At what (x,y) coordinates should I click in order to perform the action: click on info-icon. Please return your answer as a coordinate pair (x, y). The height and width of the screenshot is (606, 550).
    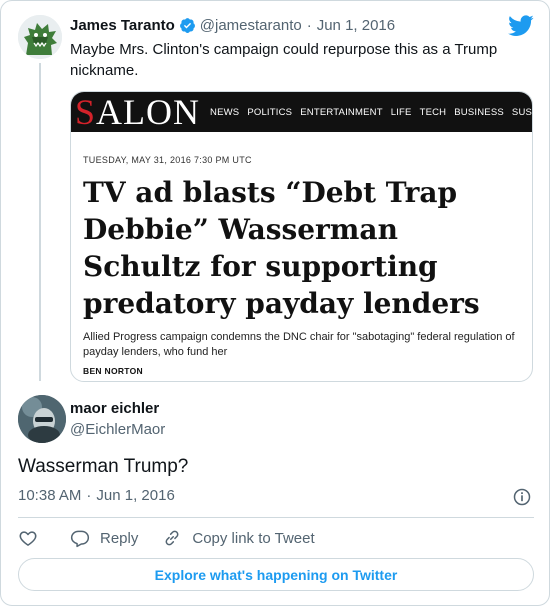
    Looking at the image, I should click on (522, 497).